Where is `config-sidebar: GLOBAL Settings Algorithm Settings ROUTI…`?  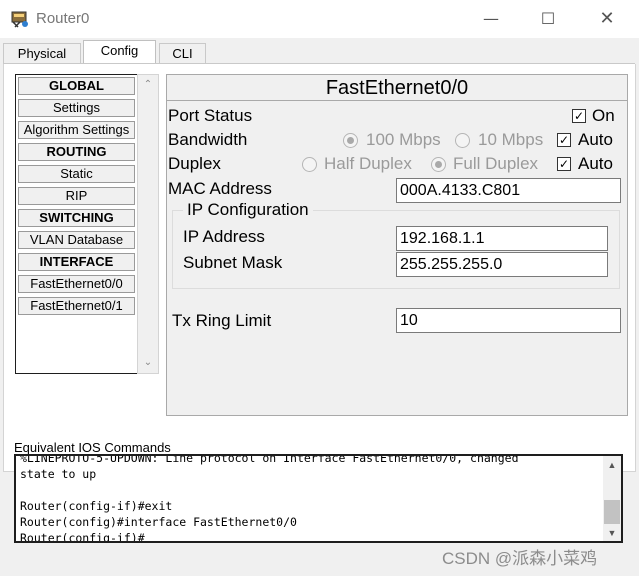 config-sidebar: GLOBAL Settings Algorithm Settings ROUTI… is located at coordinates (76, 224).